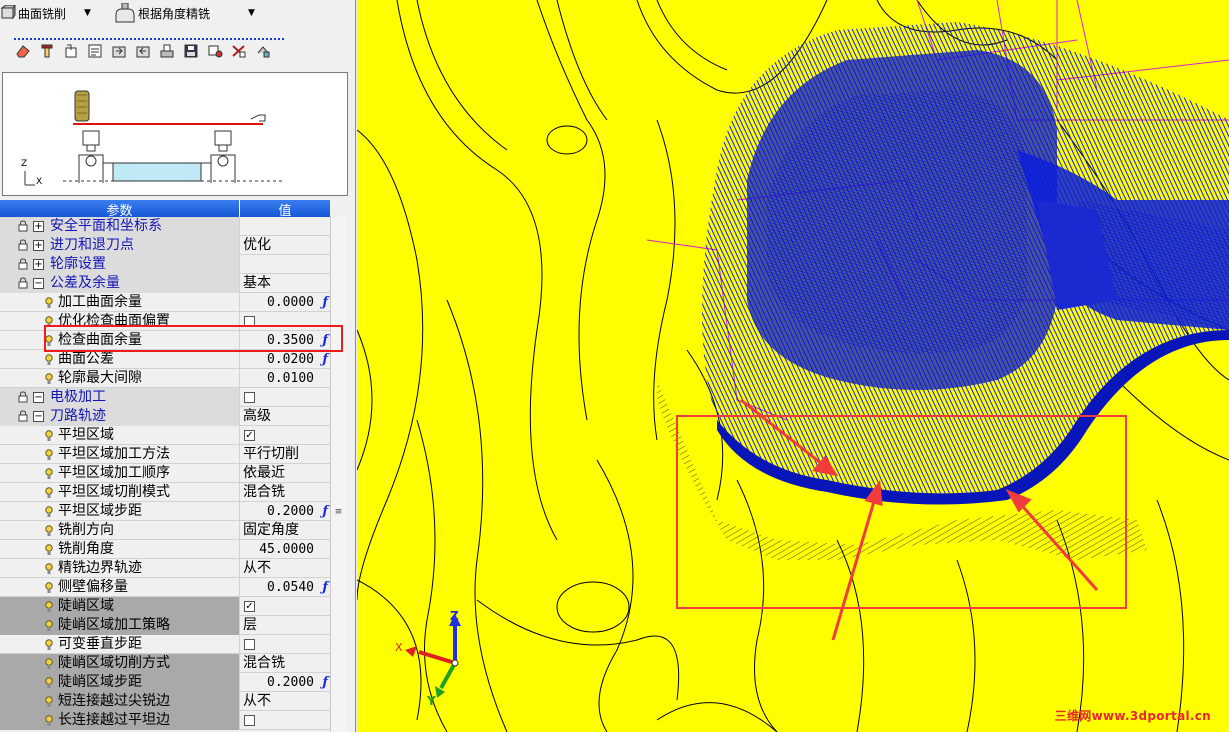  What do you see at coordinates (285, 378) in the screenshot?
I see `param-value-cell: 0.0100` at bounding box center [285, 378].